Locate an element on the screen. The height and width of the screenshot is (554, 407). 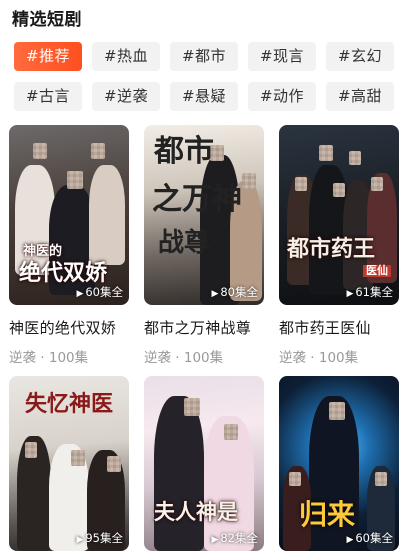
episode-count: 61集全 is located at coordinates (374, 292).